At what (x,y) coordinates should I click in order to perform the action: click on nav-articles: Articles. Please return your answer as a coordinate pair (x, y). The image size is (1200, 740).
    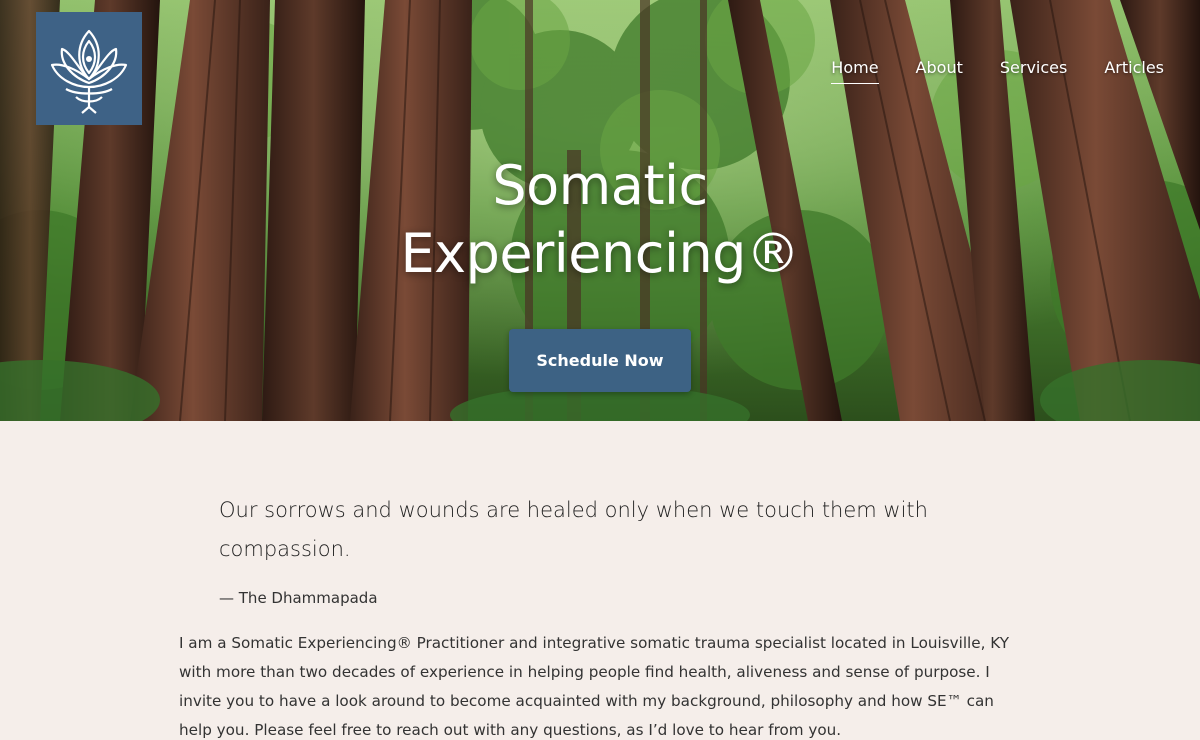
    Looking at the image, I should click on (1134, 71).